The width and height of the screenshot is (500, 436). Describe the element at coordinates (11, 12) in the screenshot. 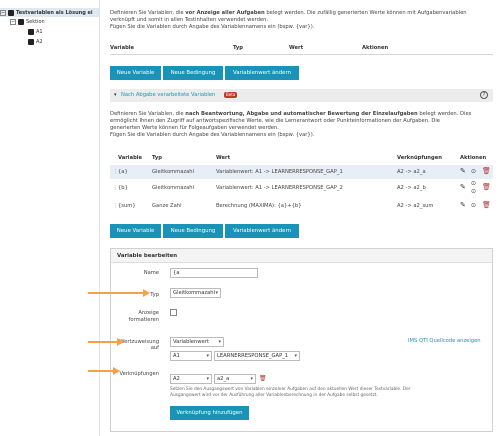

I see `test-icon` at that location.